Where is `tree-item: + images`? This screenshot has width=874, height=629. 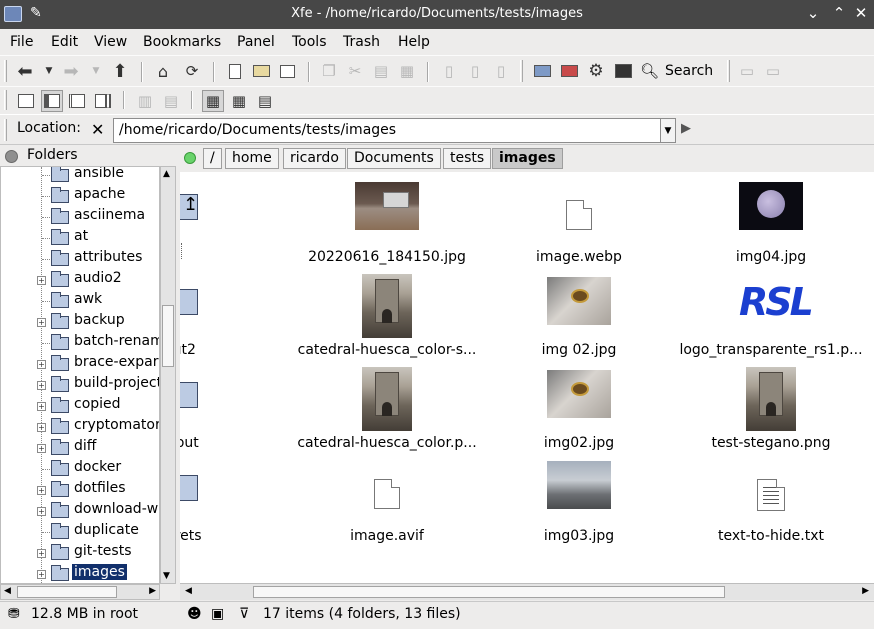
tree-item: + images is located at coordinates (80, 573).